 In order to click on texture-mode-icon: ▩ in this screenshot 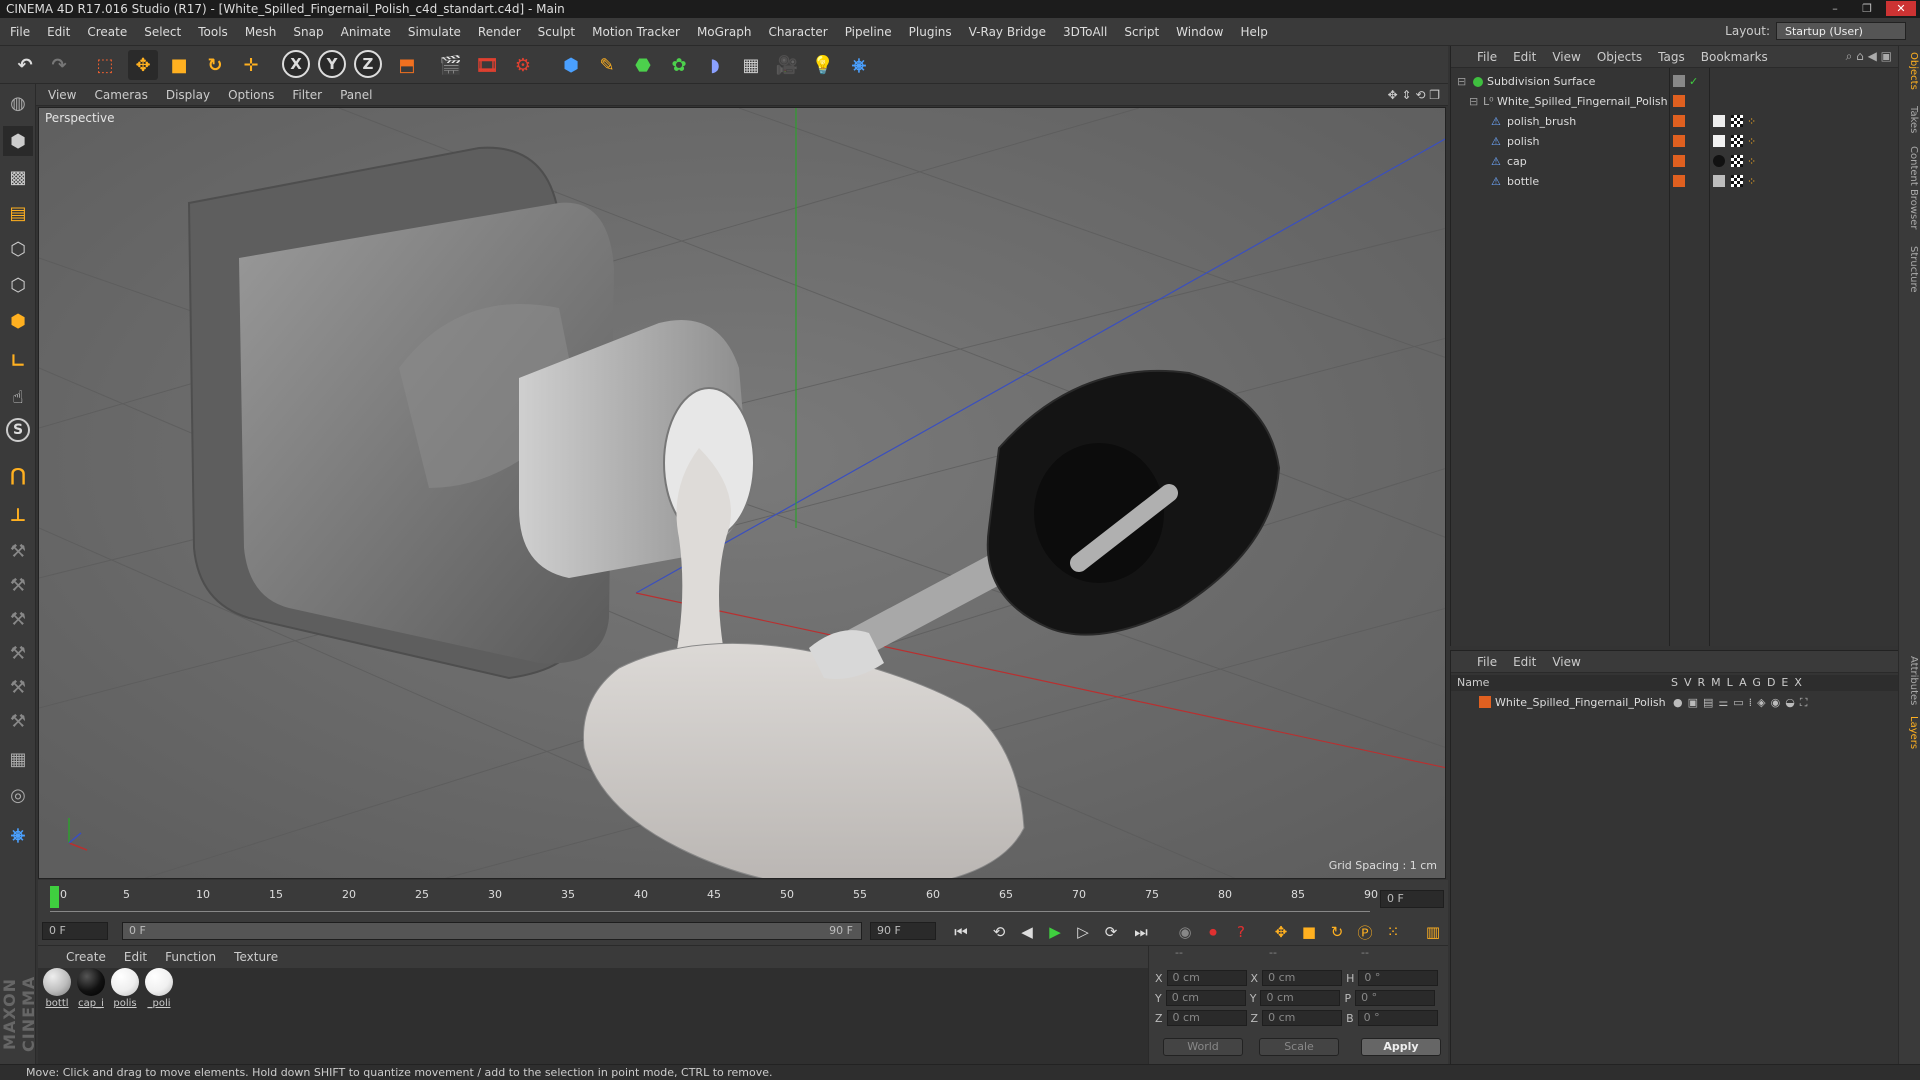, I will do `click(18, 177)`.